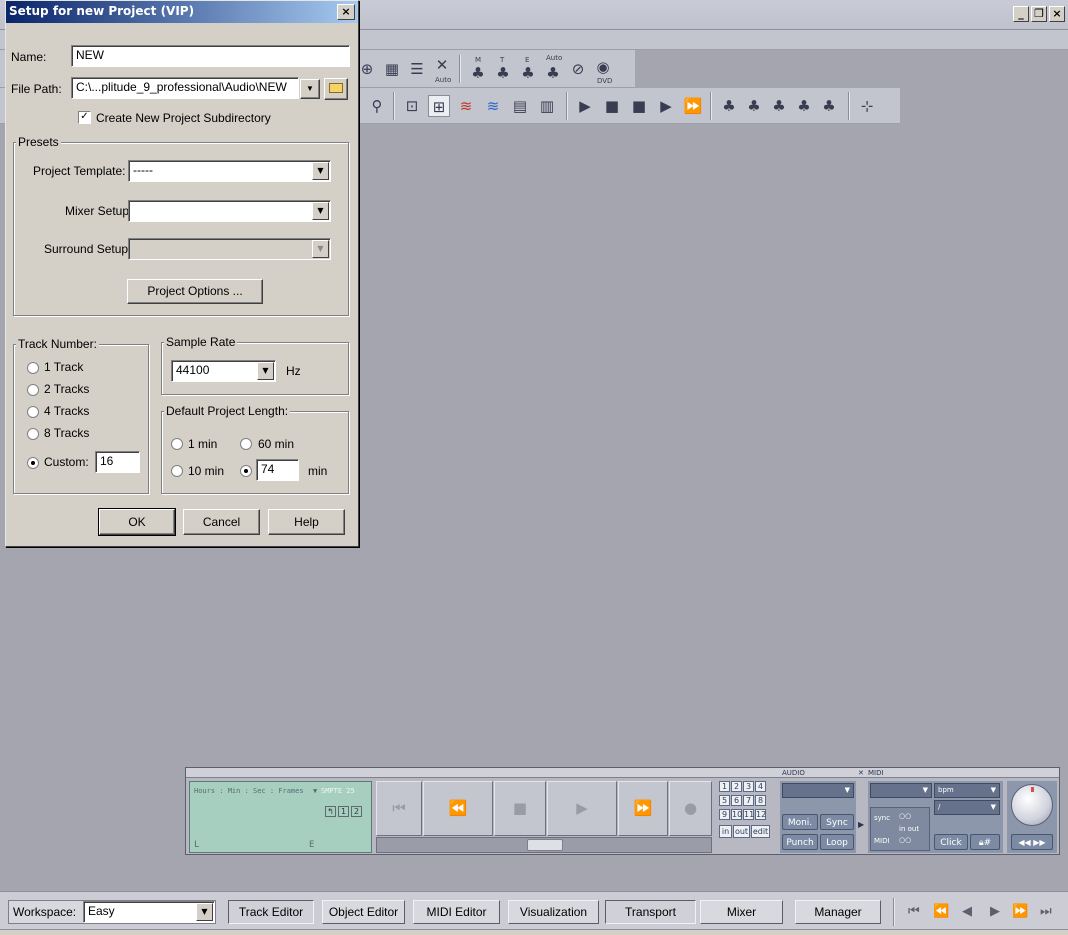  Describe the element at coordinates (343, 811) in the screenshot. I see `display-mode-1: 1` at that location.